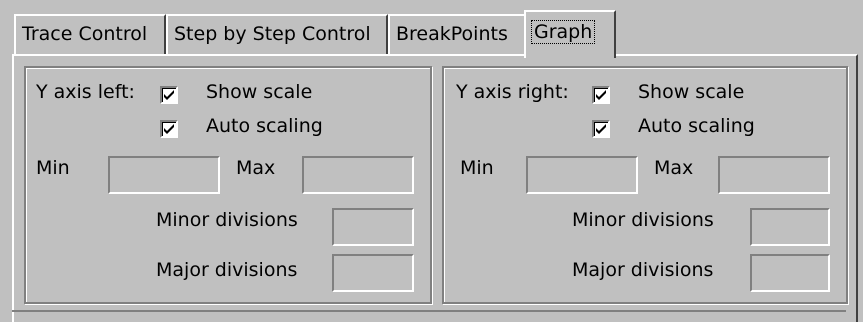 The height and width of the screenshot is (322, 863). What do you see at coordinates (790, 273) in the screenshot?
I see `major-divisions-right-input` at bounding box center [790, 273].